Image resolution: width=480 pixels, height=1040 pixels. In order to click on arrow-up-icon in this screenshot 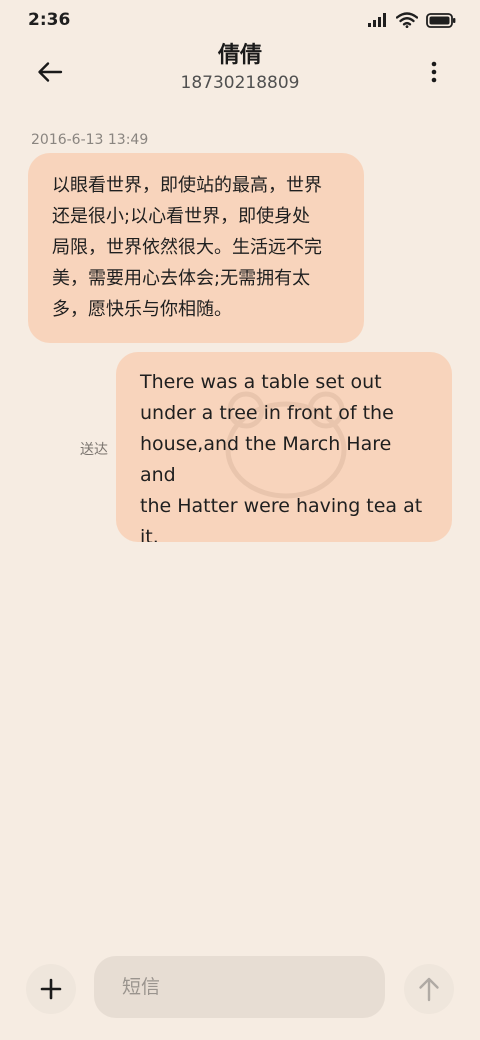, I will do `click(429, 989)`.